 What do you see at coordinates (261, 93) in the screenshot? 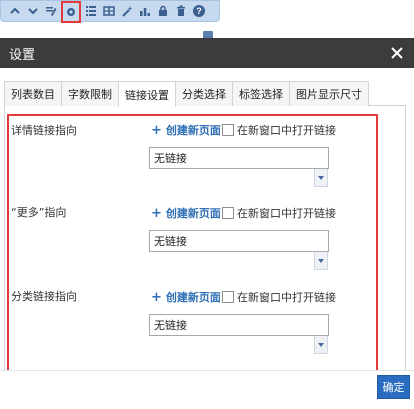
I see `tab-tag-select: 标签选择` at bounding box center [261, 93].